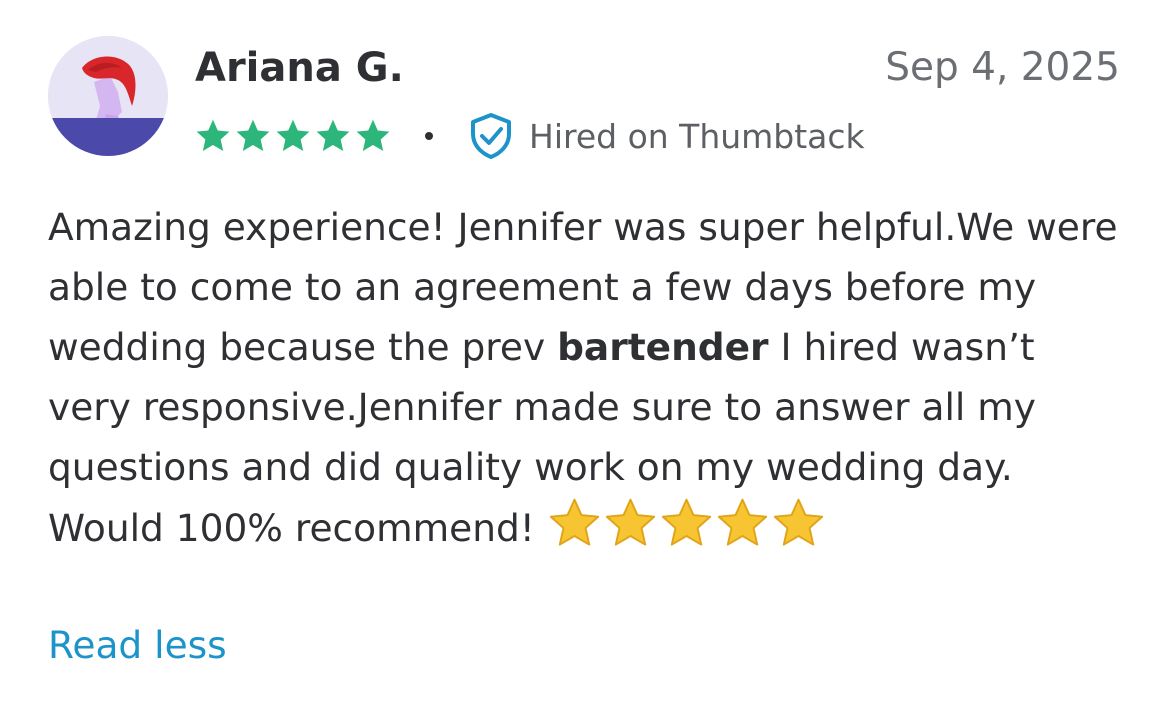  I want to click on star-rating, so click(293, 136).